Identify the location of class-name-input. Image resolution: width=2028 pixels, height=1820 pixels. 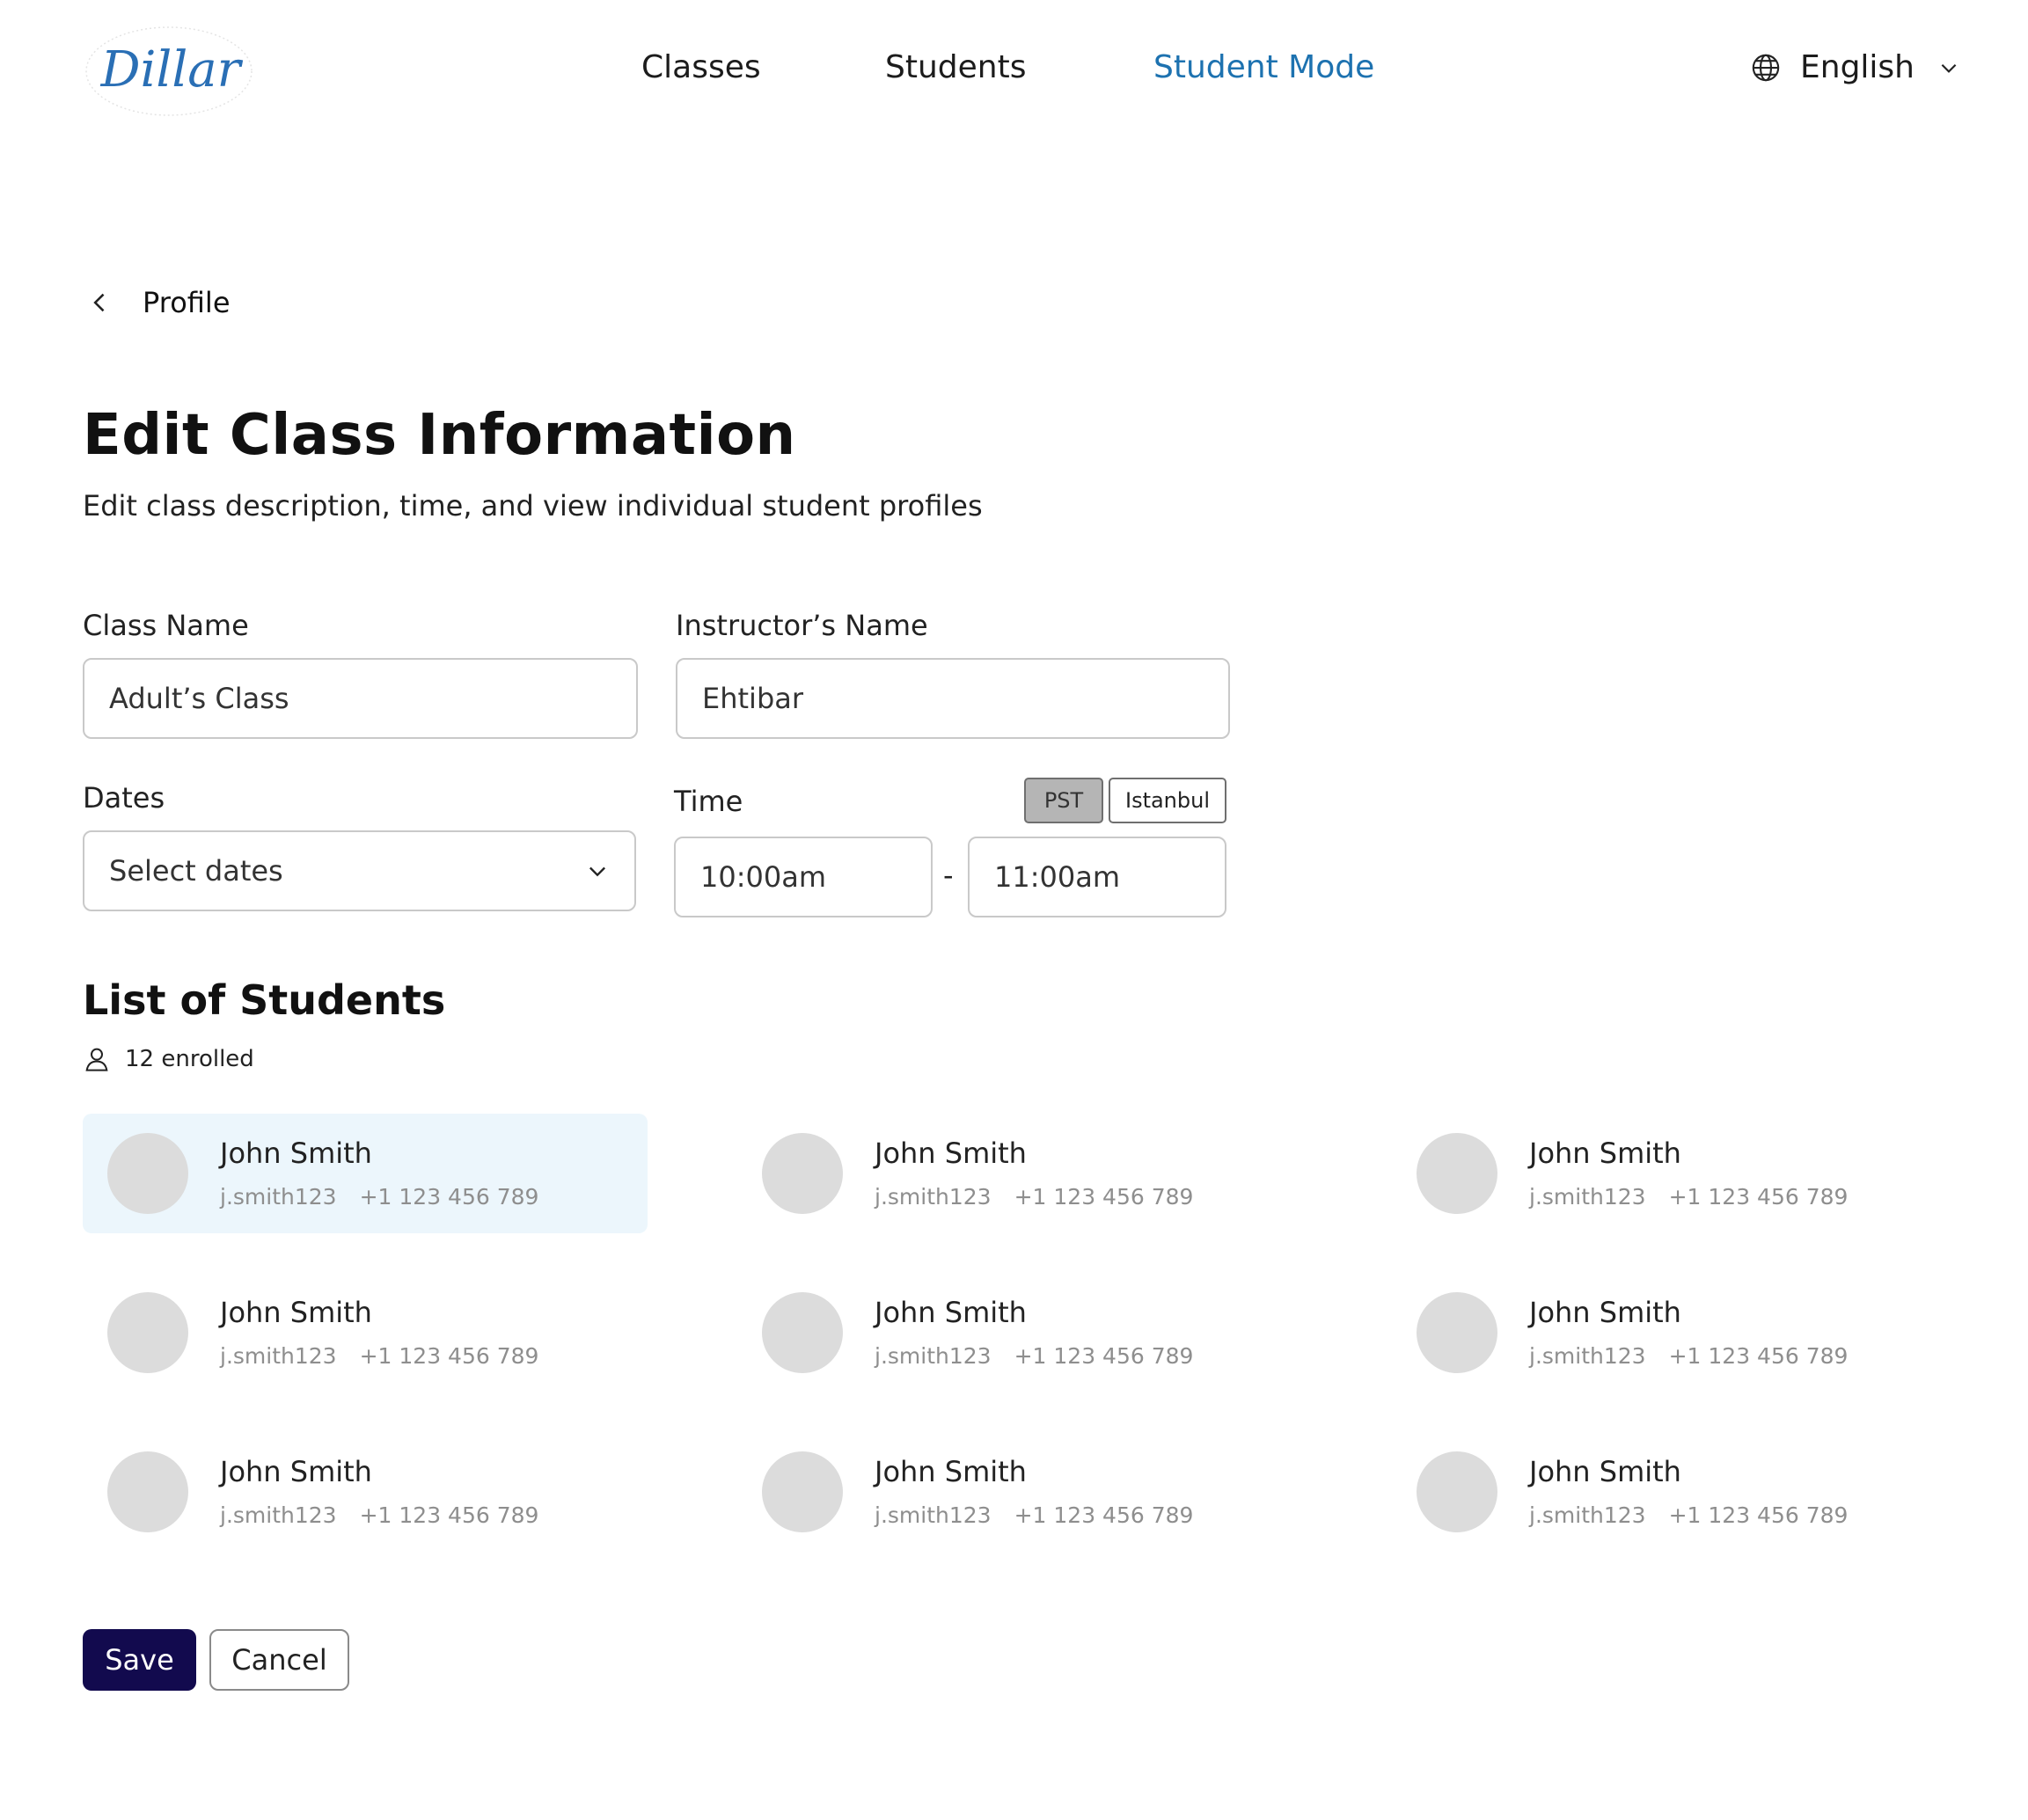
(360, 698).